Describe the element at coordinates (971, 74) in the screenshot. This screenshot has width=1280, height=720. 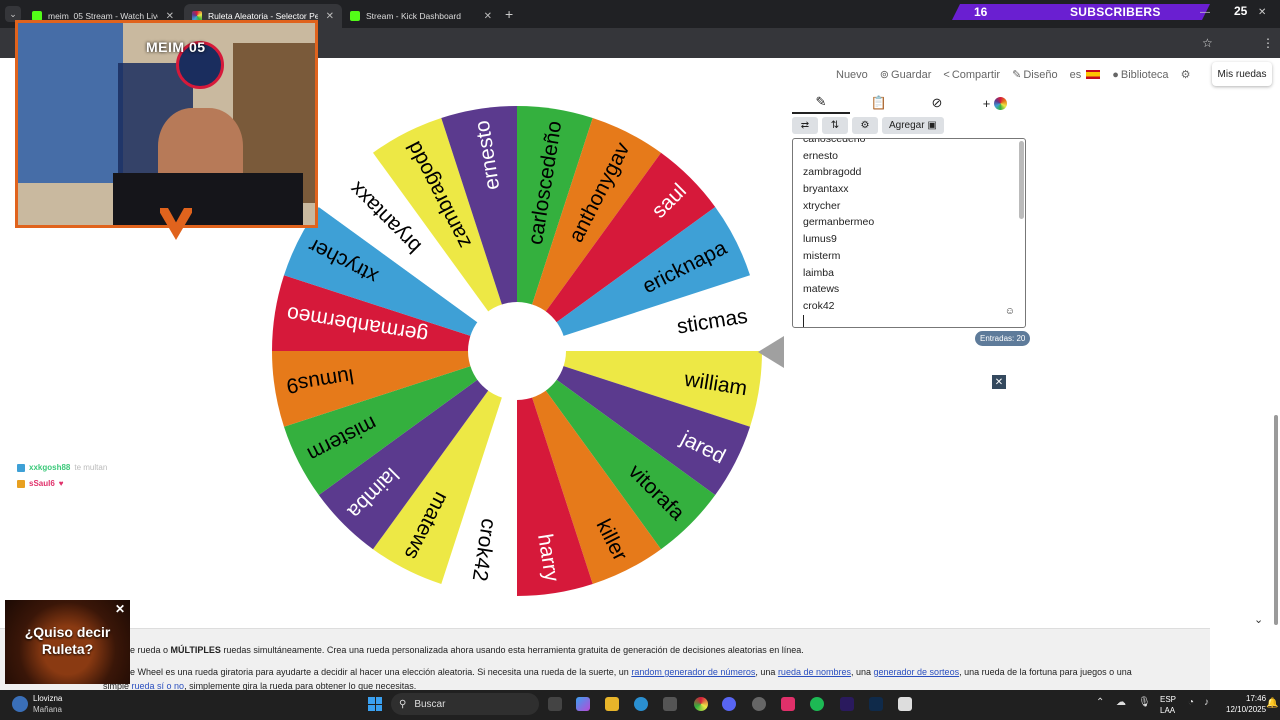
I see `compartir-button: < Compartir` at that location.